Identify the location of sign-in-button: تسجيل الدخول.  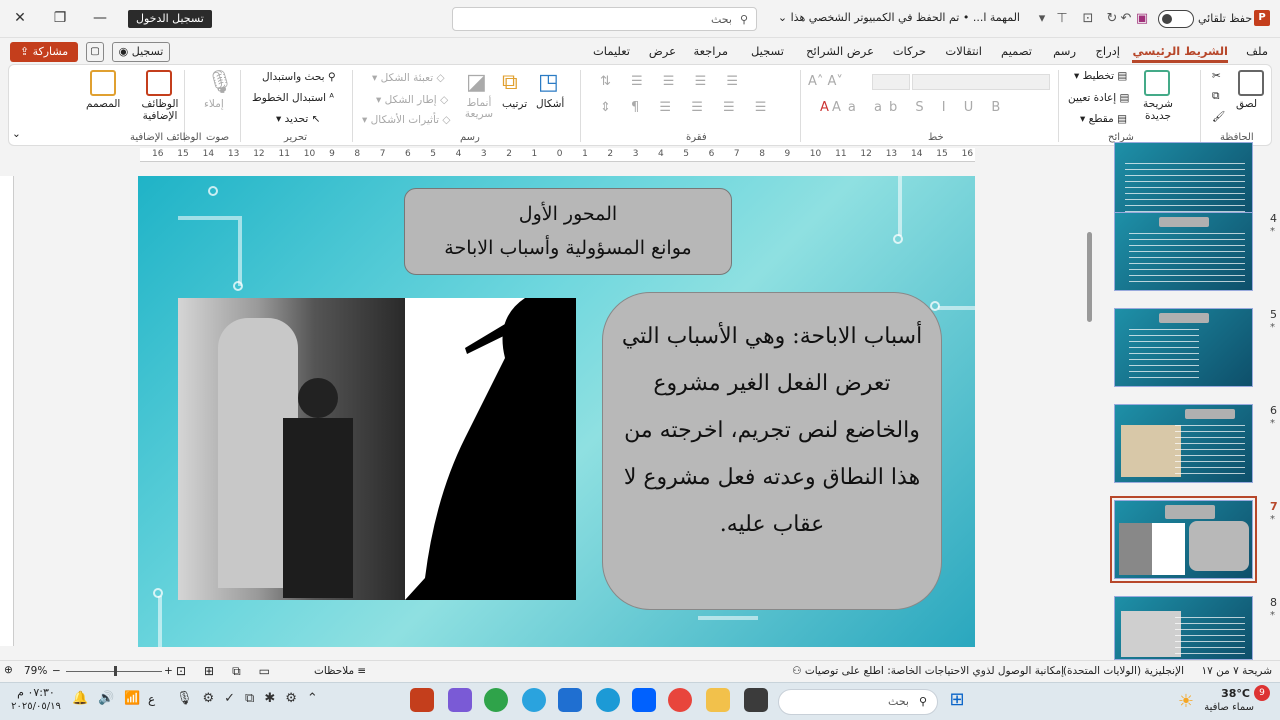
(170, 19).